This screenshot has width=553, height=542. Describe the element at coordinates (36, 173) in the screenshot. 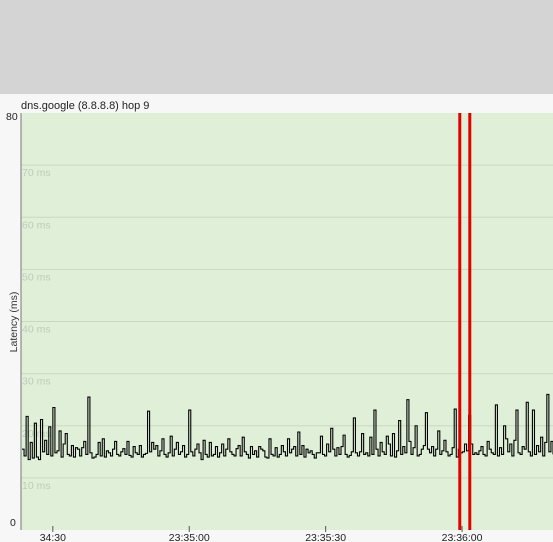

I see `y-gridline-label: 70 ms` at that location.